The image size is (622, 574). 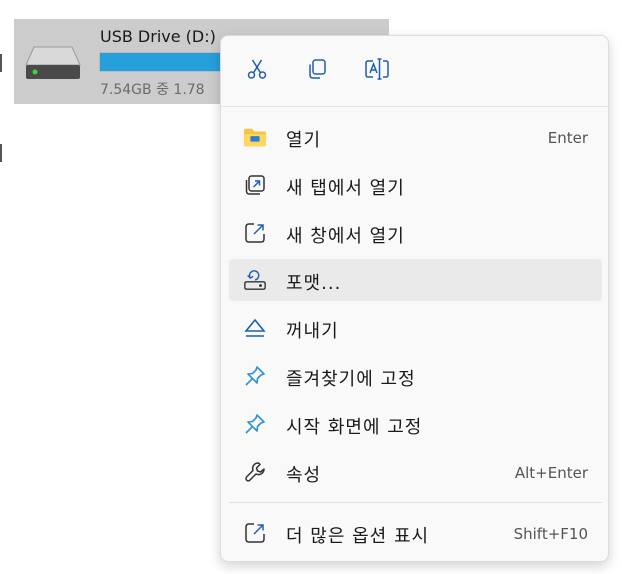 I want to click on folder-icon, so click(x=255, y=137).